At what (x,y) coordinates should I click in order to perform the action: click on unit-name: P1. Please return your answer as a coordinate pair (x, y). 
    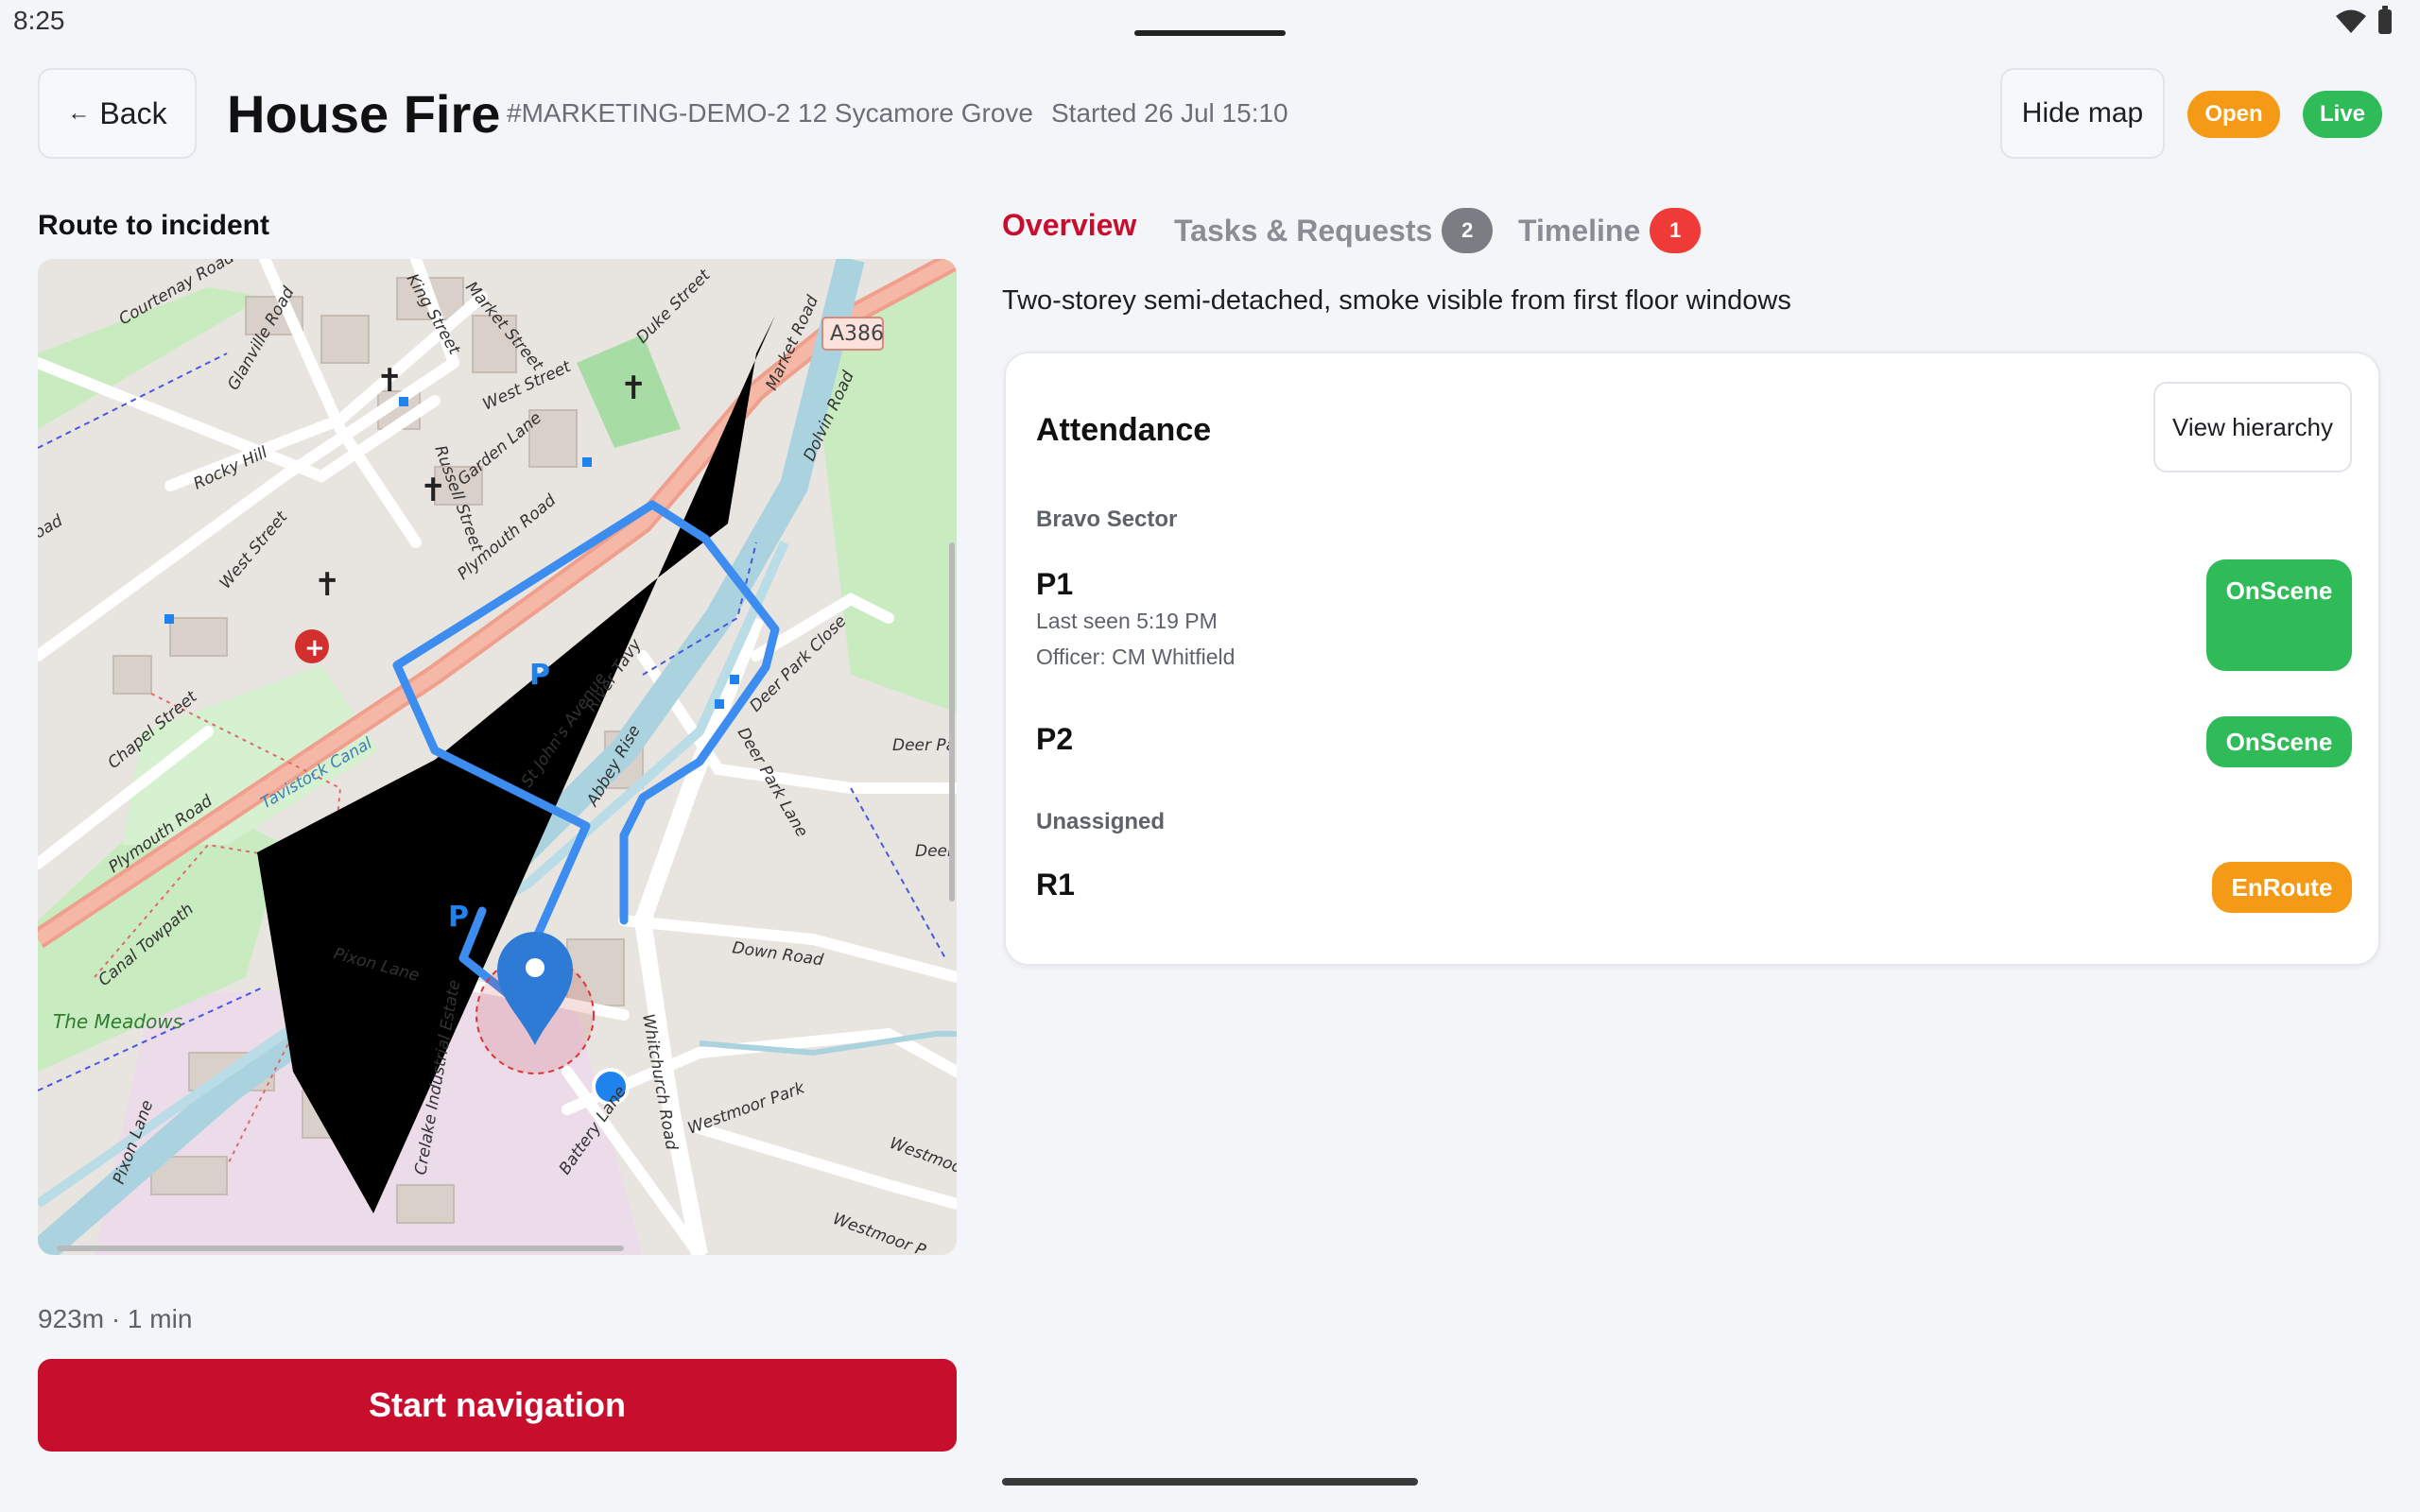
    Looking at the image, I should click on (1055, 584).